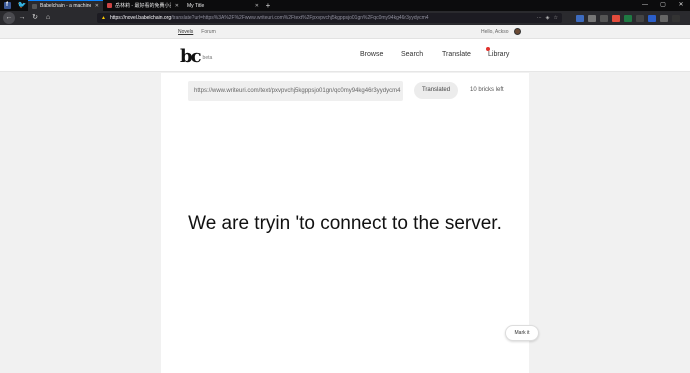  Describe the element at coordinates (345, 55) in the screenshot. I see `site-header: bc beta Browse Search Translate Library` at that location.